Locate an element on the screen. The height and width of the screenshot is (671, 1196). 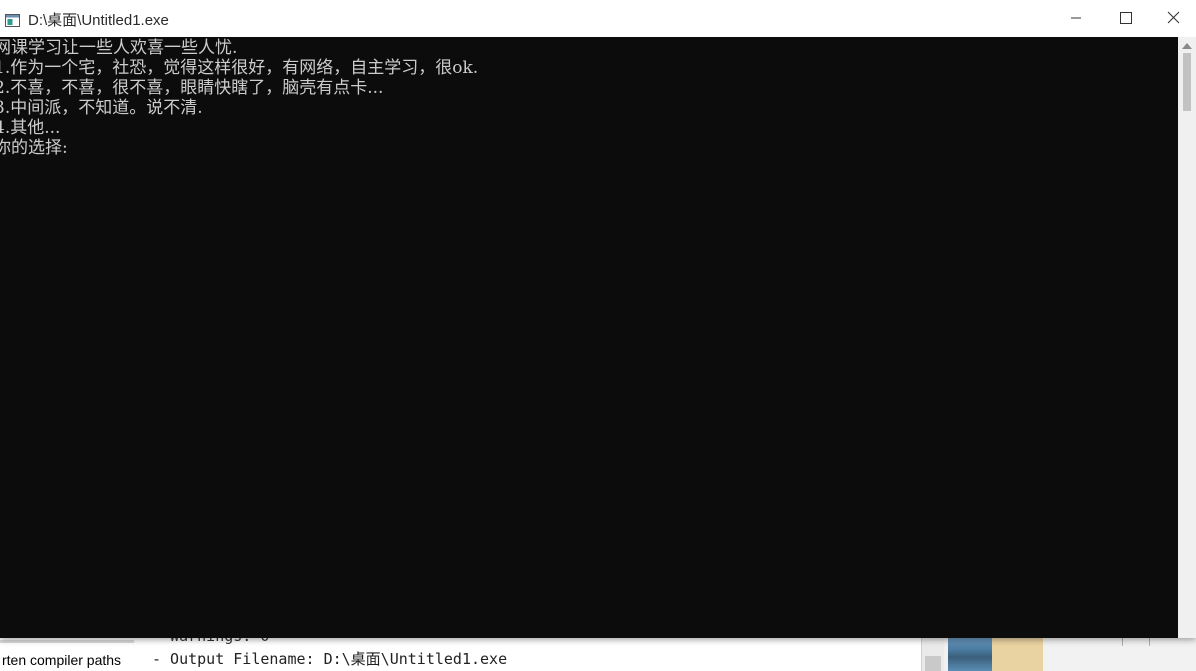
scroll-up-arrow-icon is located at coordinates (1187, 46).